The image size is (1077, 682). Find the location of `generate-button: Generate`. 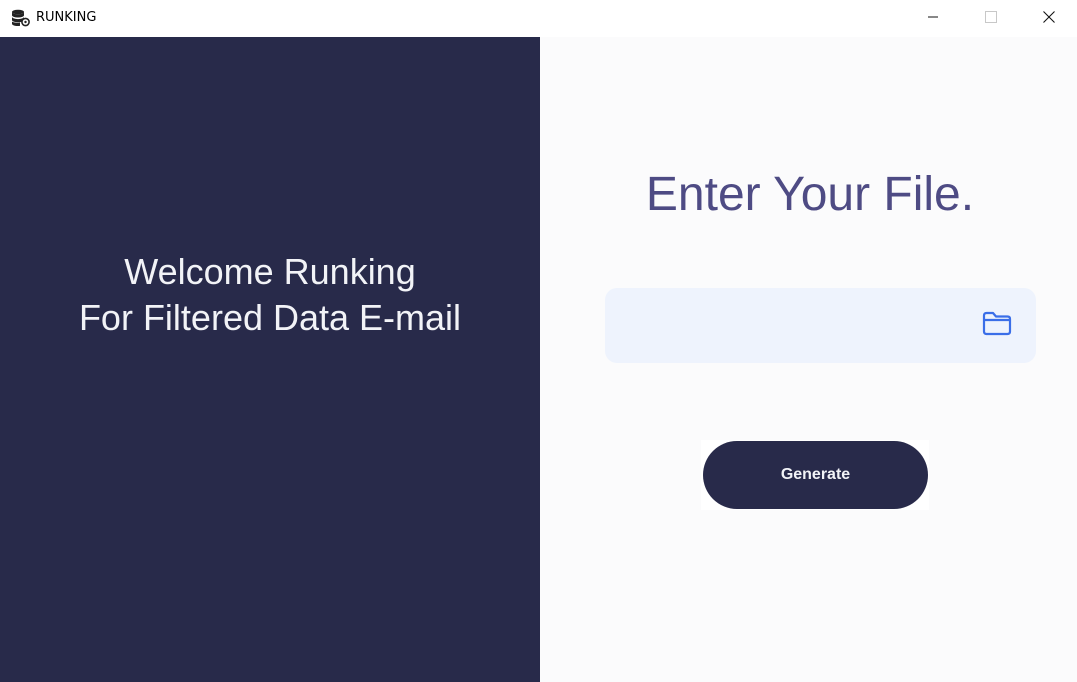

generate-button: Generate is located at coordinates (815, 475).